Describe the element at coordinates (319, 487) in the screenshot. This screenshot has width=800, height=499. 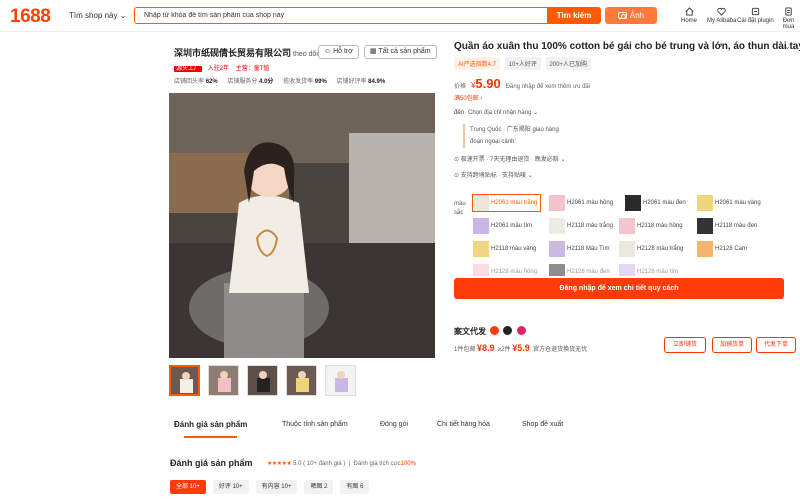
I see `filter-photo-shows: 晒图 2` at that location.